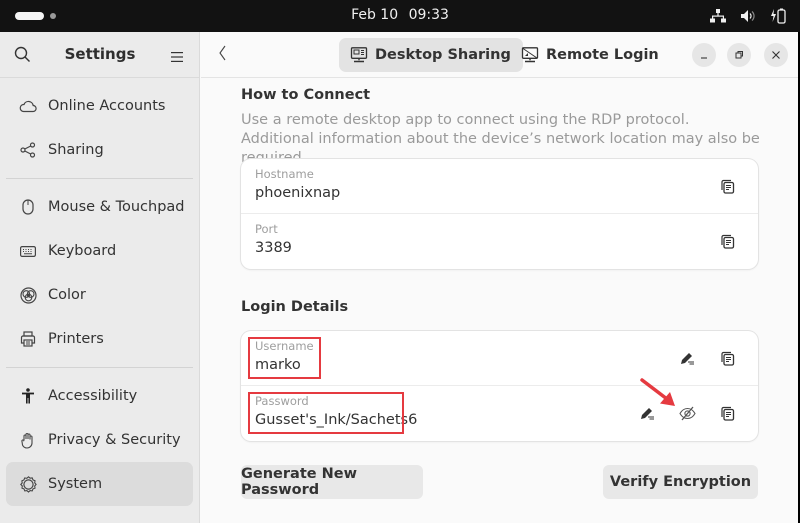 The image size is (800, 523). I want to click on sidebar-item-color: Color, so click(99, 295).